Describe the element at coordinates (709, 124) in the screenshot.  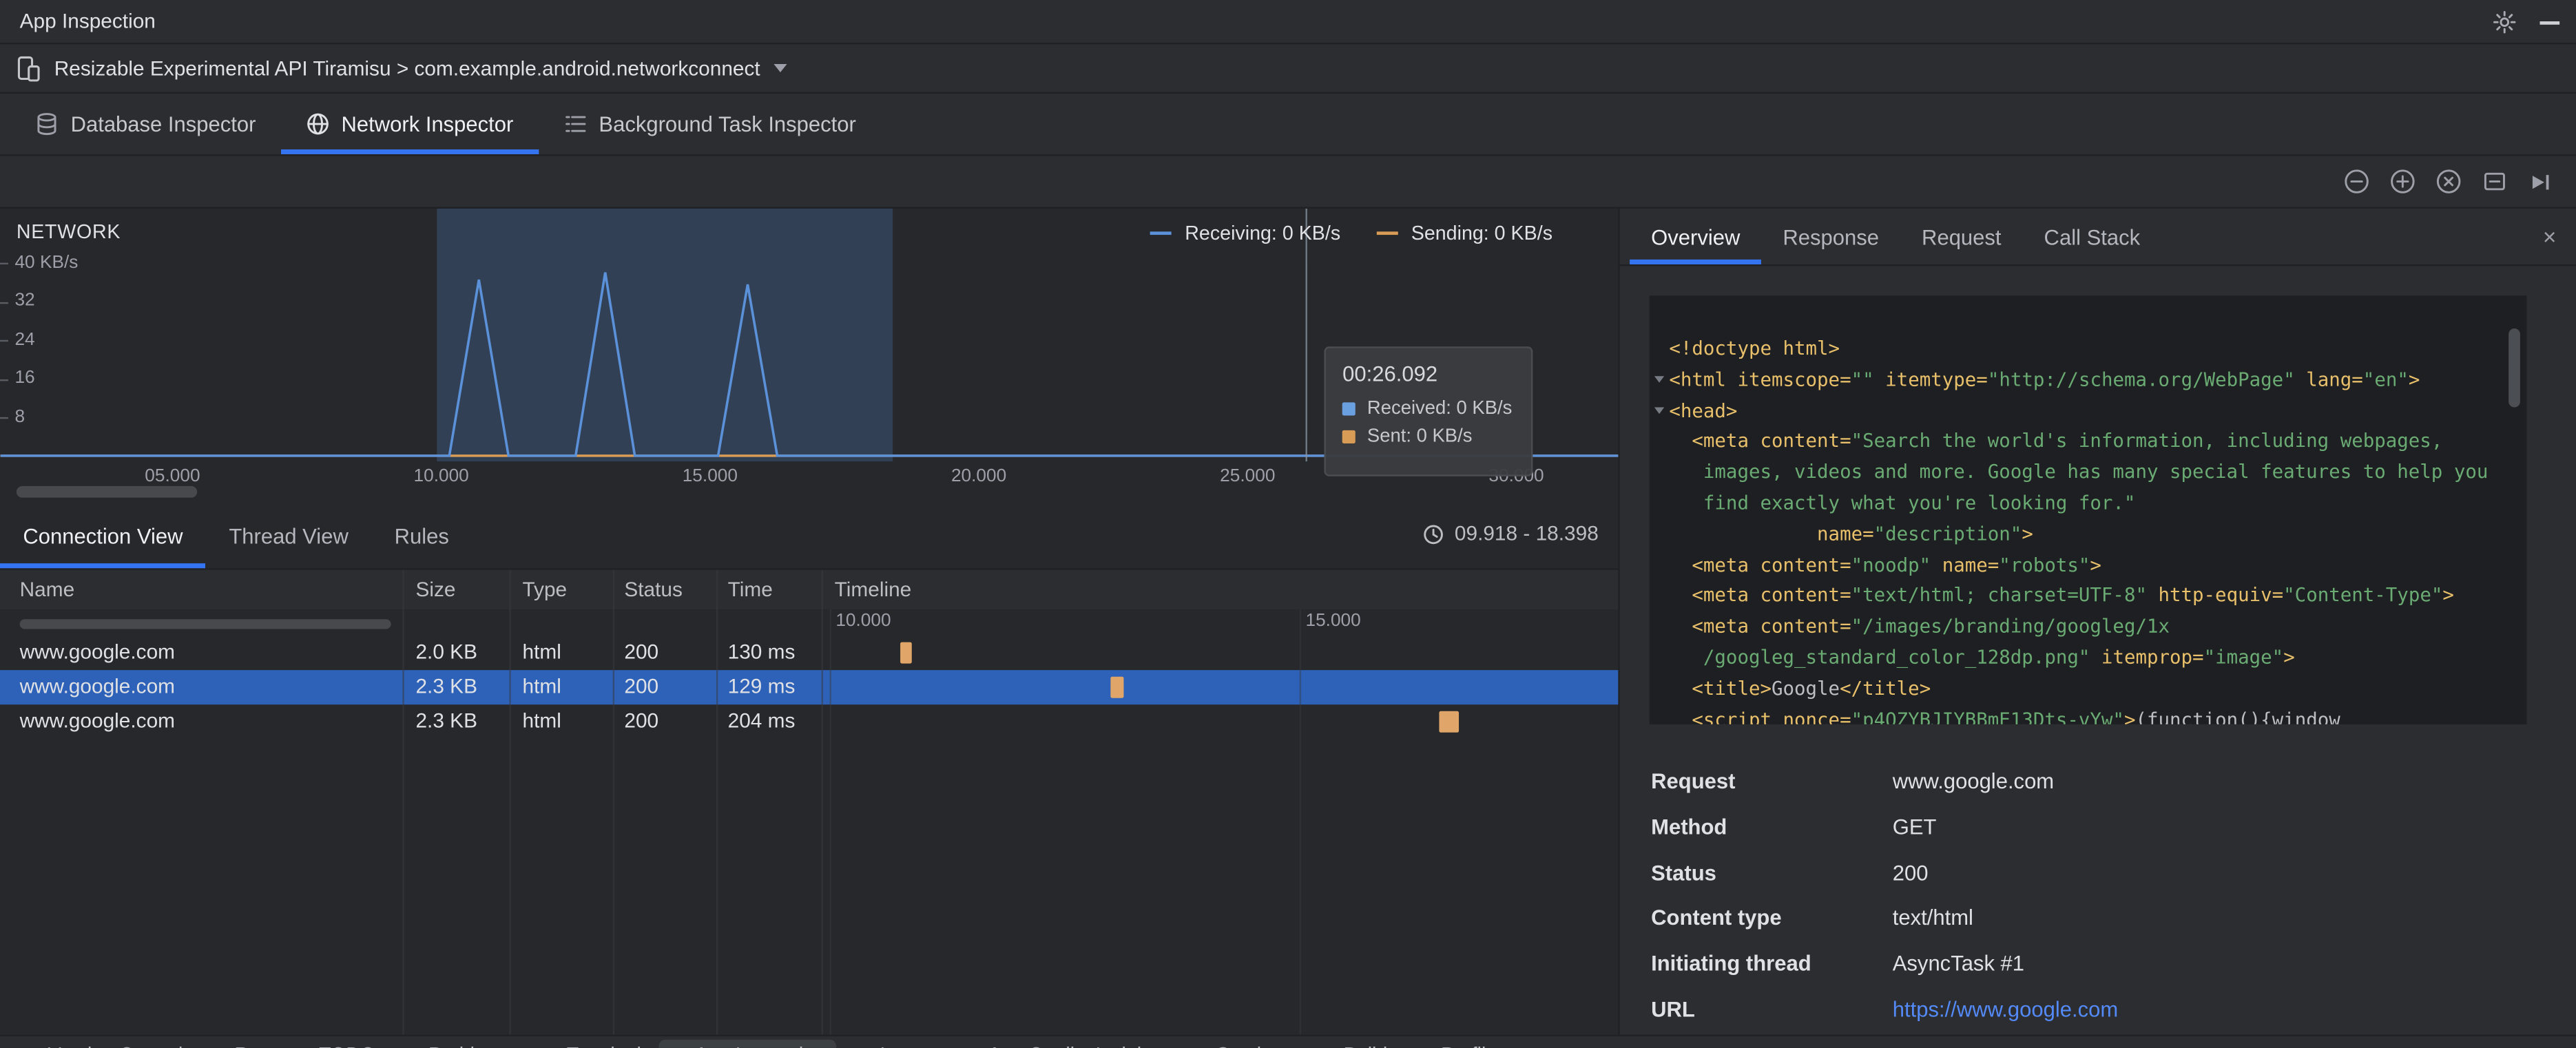
I see `inspector-tab-background-task-inspector: Background Task Inspector` at that location.